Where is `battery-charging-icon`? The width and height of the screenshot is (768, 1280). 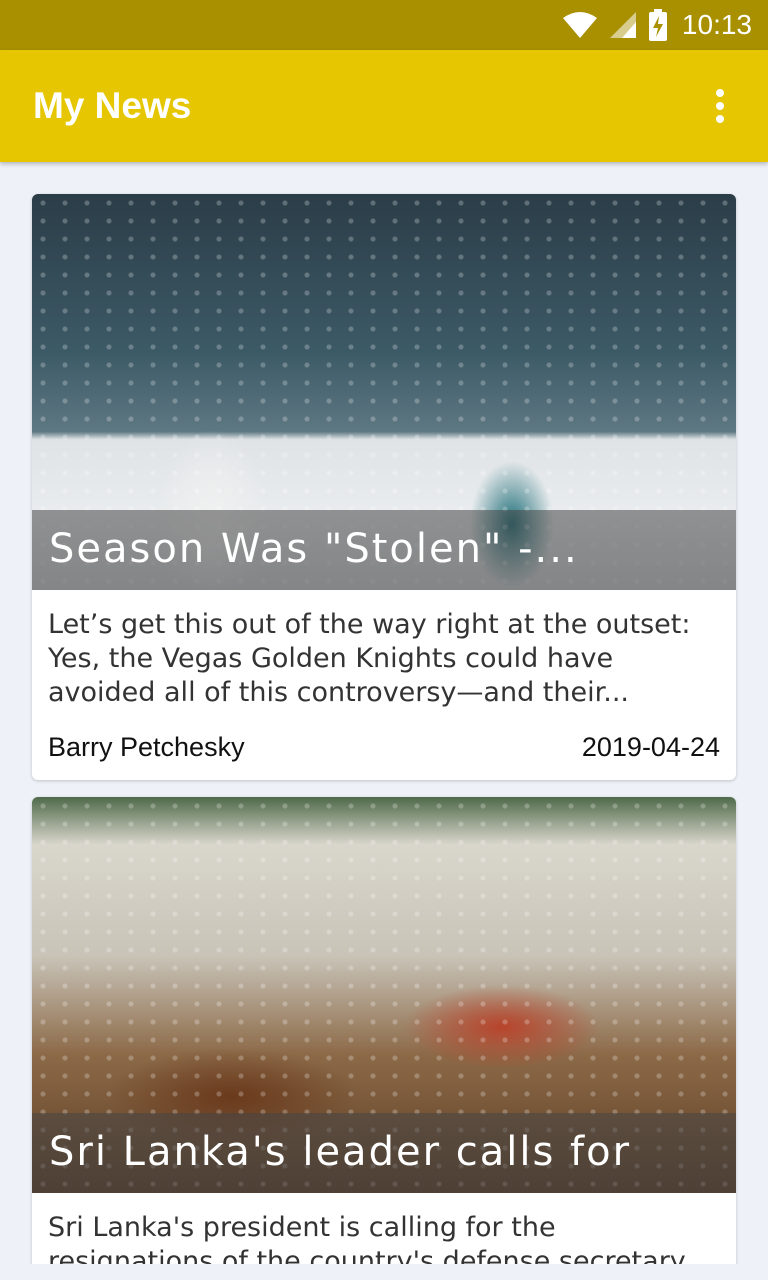
battery-charging-icon is located at coordinates (657, 25).